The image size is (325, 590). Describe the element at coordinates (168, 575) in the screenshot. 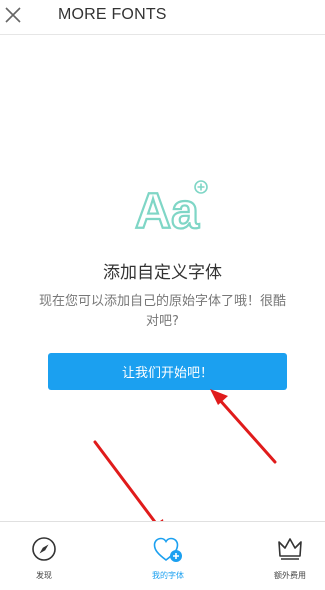

I see `tab-my-fonts-label: 我的字体` at that location.